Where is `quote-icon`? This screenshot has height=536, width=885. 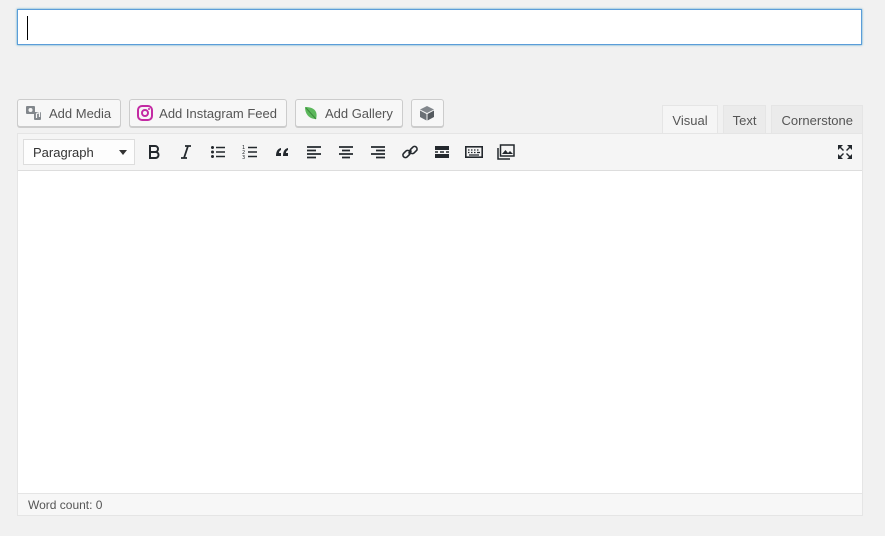 quote-icon is located at coordinates (282, 152).